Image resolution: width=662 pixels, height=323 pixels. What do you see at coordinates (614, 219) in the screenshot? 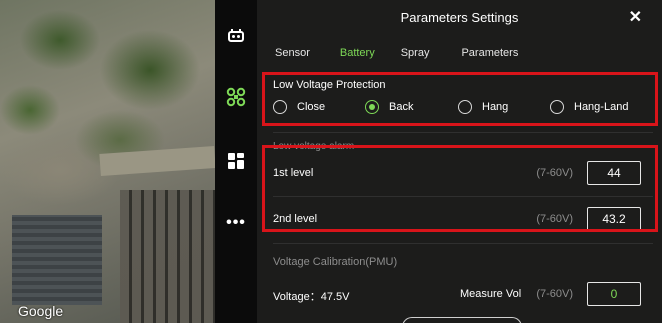
I see `alarm-level-2-input: 43.2` at bounding box center [614, 219].